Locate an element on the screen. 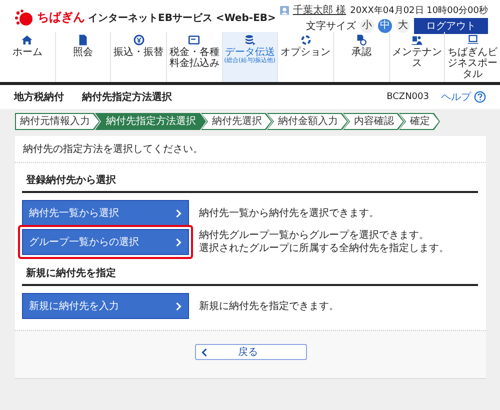 This screenshot has width=500, height=410. document-icon is located at coordinates (83, 40).